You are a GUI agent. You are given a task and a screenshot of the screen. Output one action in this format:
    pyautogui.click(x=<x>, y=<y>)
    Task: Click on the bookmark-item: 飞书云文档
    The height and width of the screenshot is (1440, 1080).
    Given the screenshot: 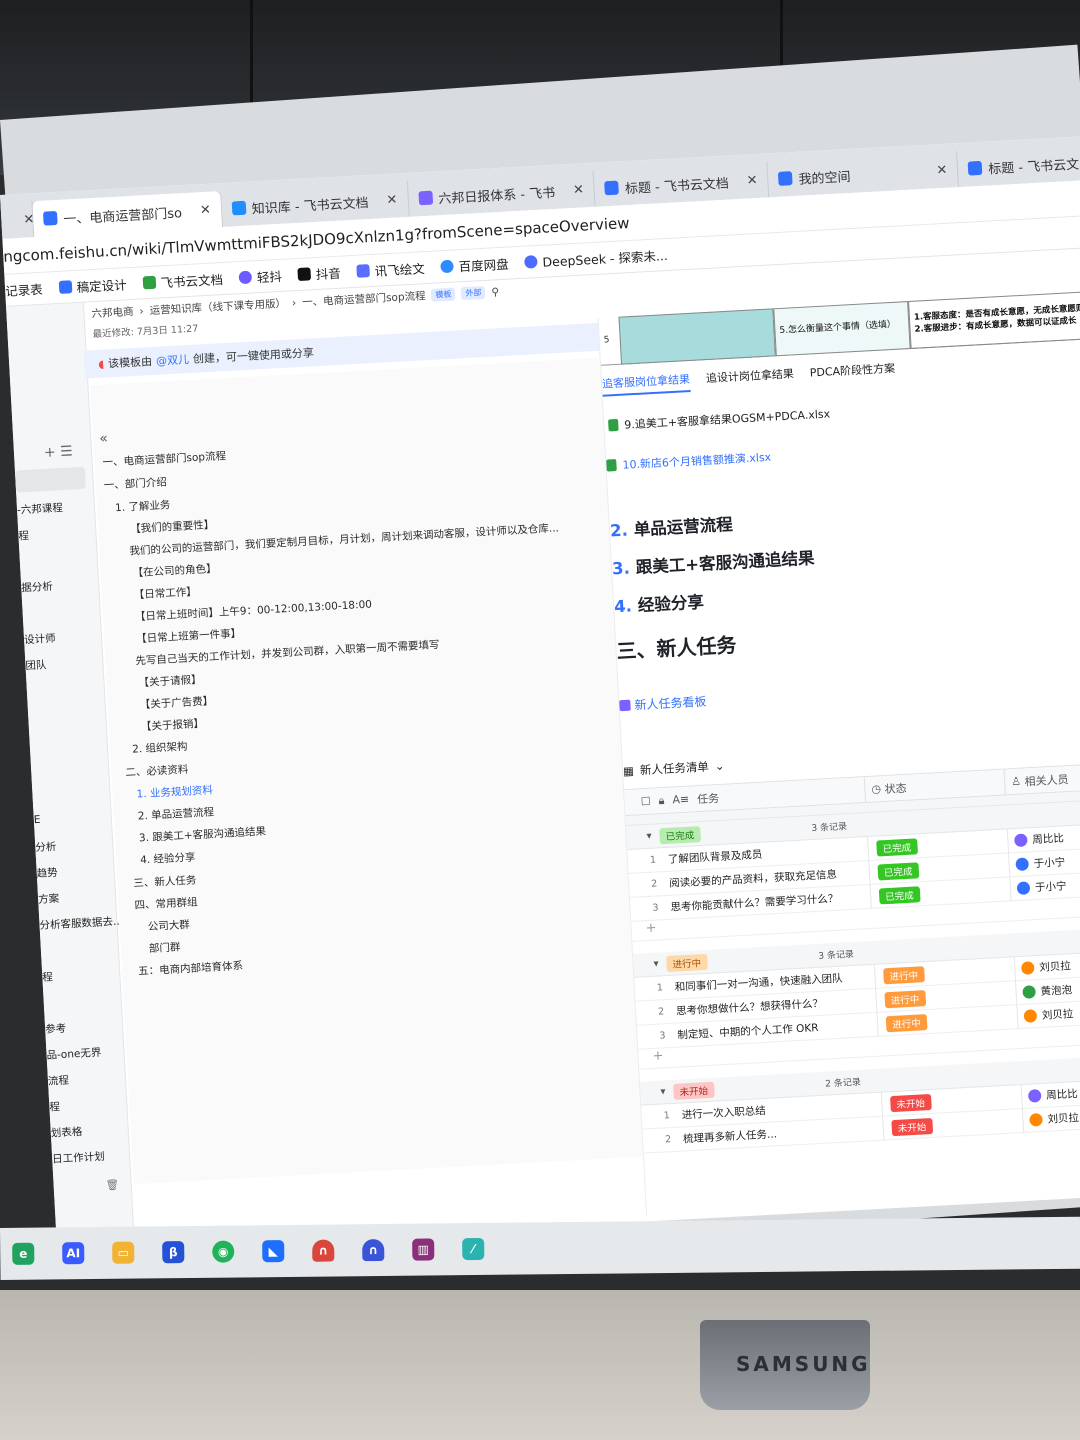 What is the action you would take?
    pyautogui.click(x=182, y=280)
    